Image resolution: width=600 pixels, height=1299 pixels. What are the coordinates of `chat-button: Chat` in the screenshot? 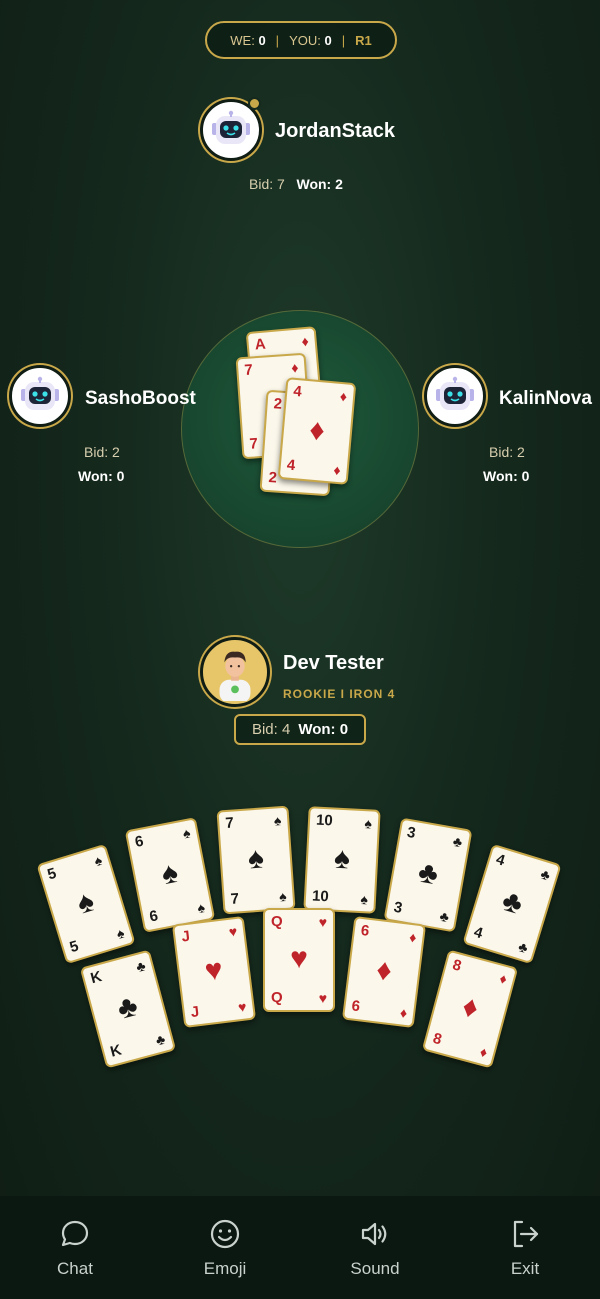 It's located at (75, 1248).